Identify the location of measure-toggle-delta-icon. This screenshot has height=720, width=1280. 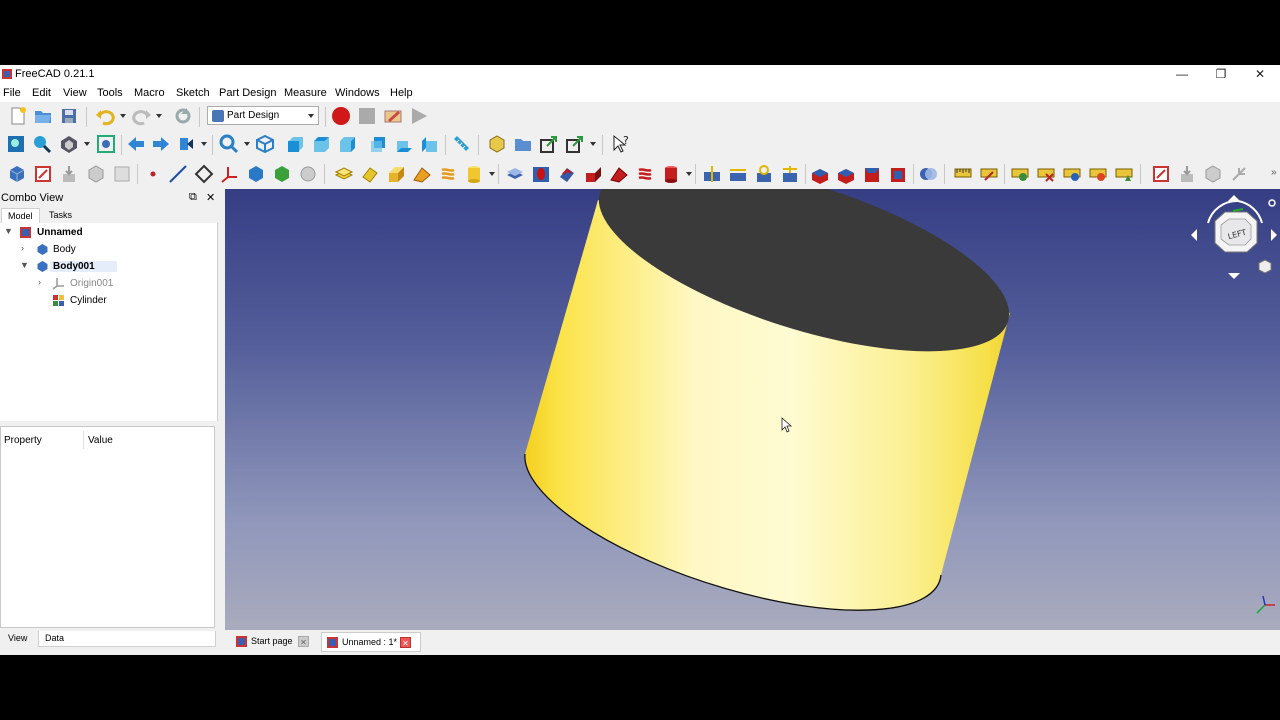
(1124, 174).